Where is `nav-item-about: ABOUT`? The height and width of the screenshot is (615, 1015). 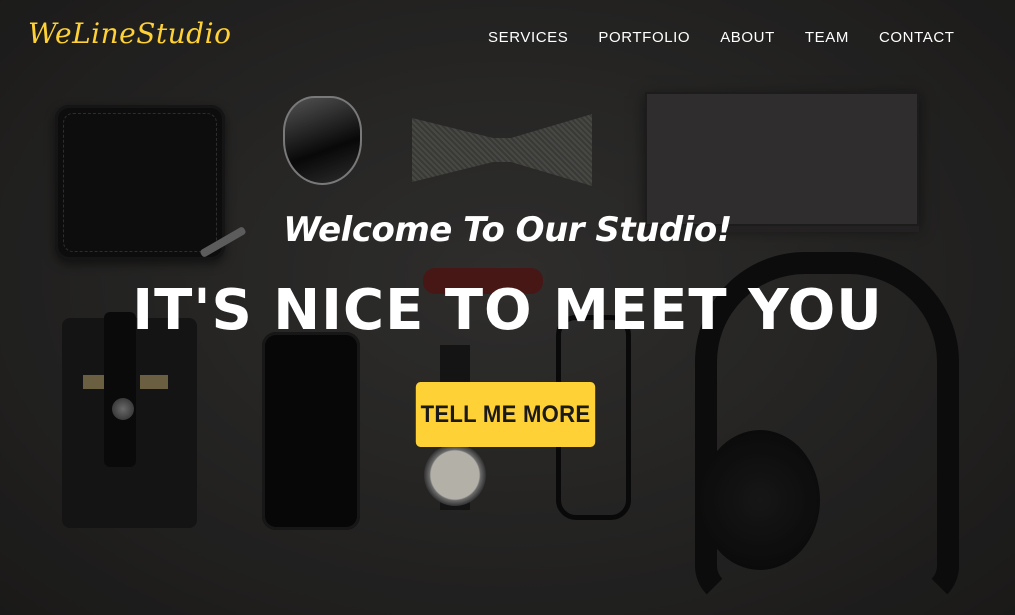 nav-item-about: ABOUT is located at coordinates (747, 37).